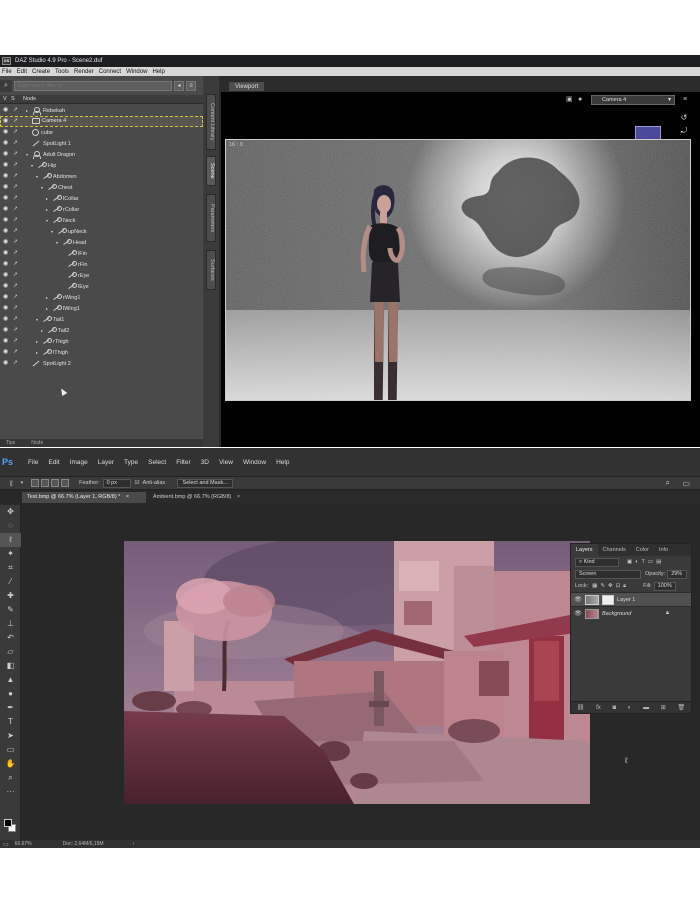 This screenshot has width=700, height=910. I want to click on brush-tool-icon: ✎, so click(10, 610).